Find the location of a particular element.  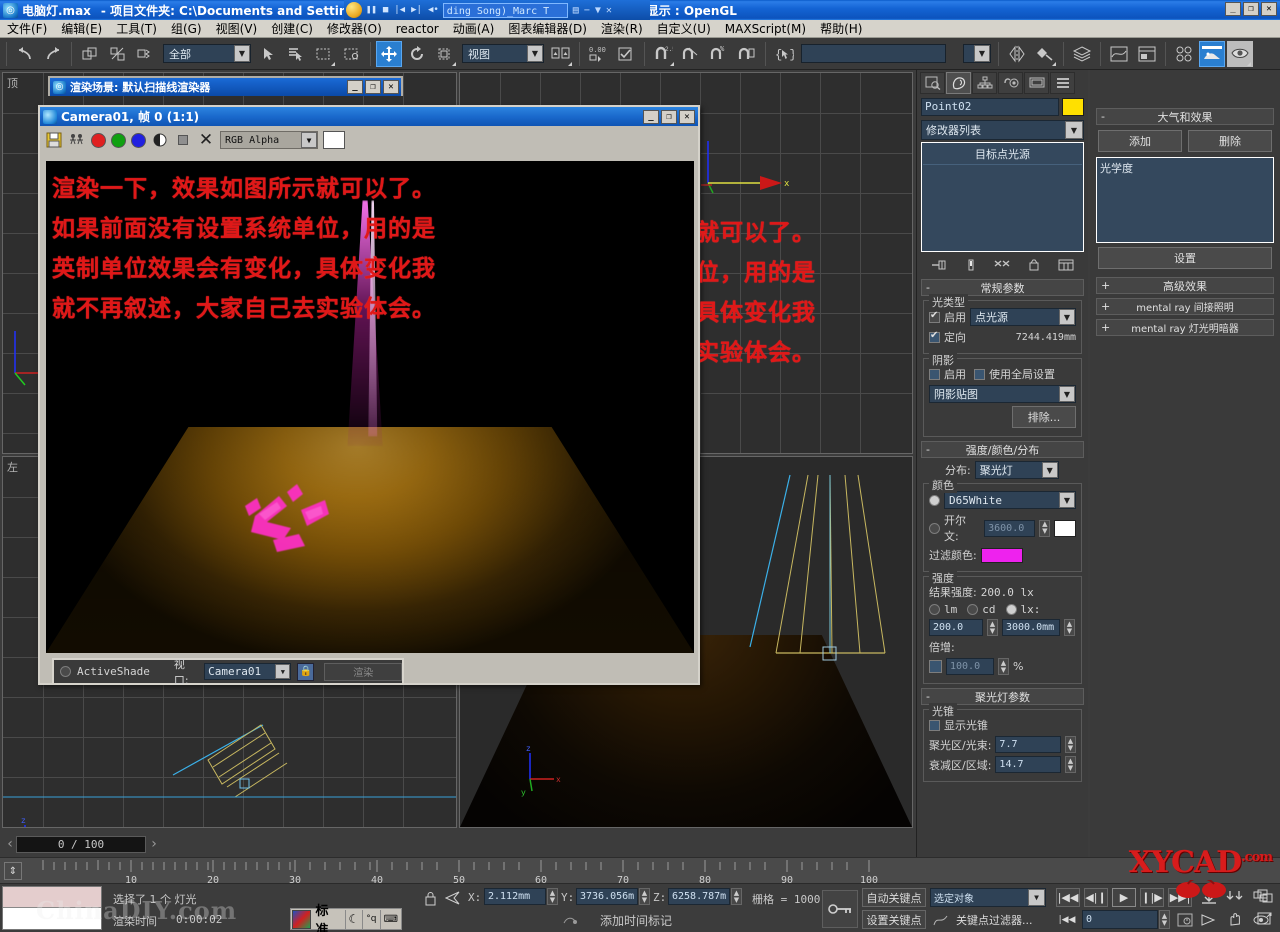

shadow-enable-checkbox is located at coordinates (934, 374).